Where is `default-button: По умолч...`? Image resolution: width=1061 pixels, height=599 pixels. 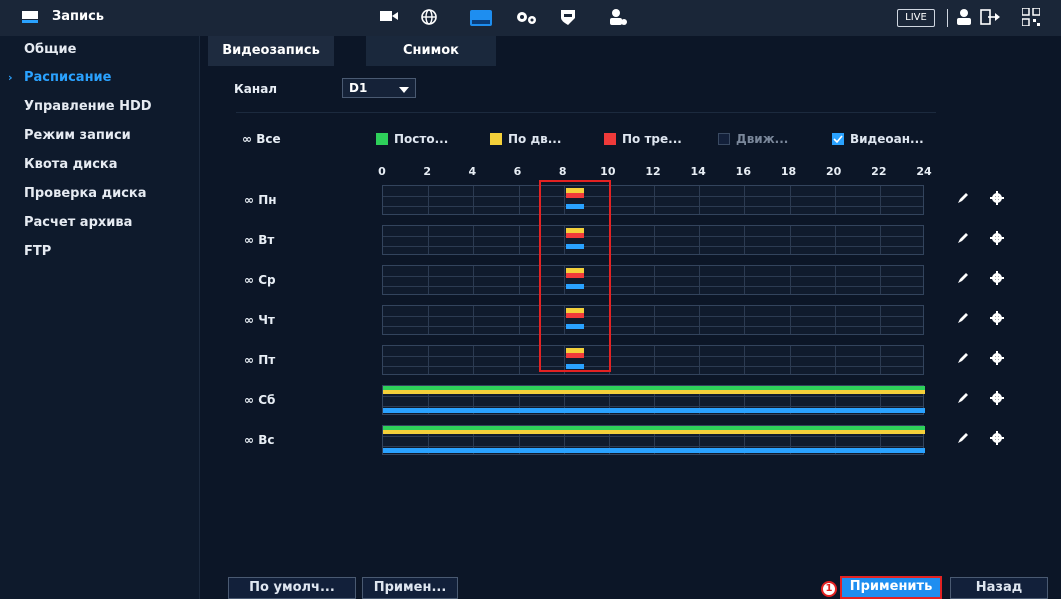
default-button: По умолч... is located at coordinates (292, 588).